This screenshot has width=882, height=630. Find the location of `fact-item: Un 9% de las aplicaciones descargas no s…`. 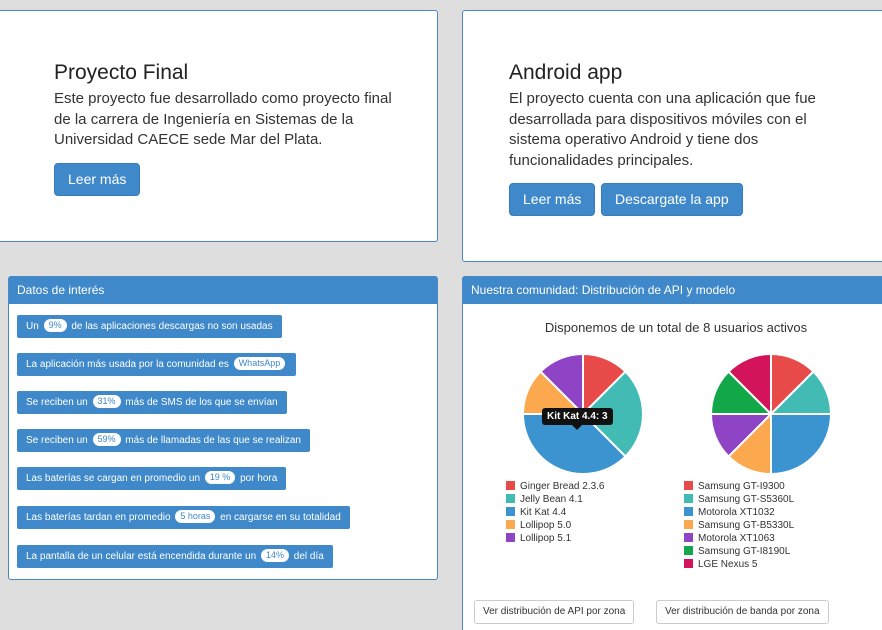

fact-item: Un 9% de las aplicaciones descargas no s… is located at coordinates (149, 326).